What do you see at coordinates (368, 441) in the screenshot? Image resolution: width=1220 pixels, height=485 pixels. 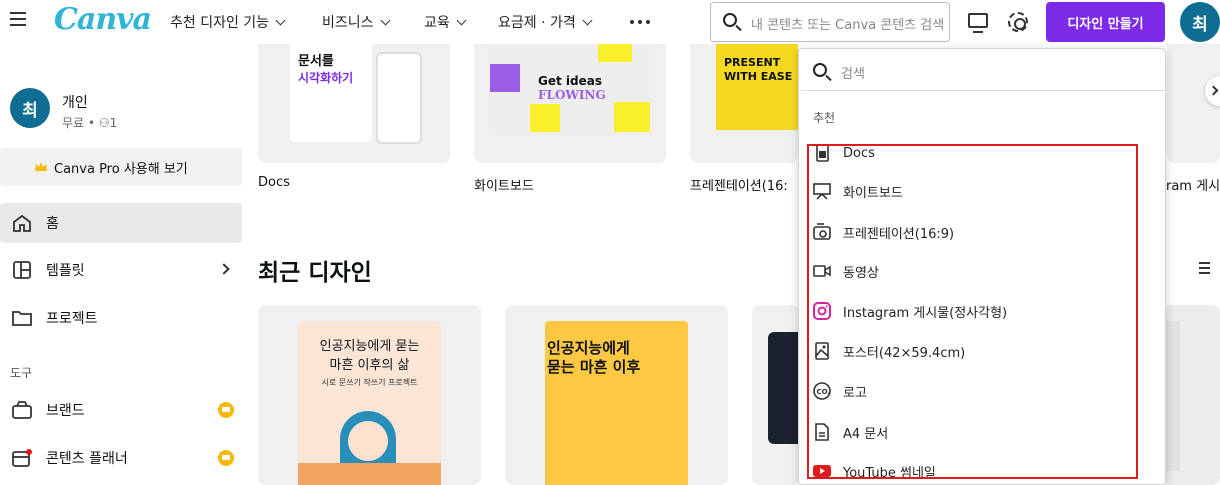 I see `illustration-face` at bounding box center [368, 441].